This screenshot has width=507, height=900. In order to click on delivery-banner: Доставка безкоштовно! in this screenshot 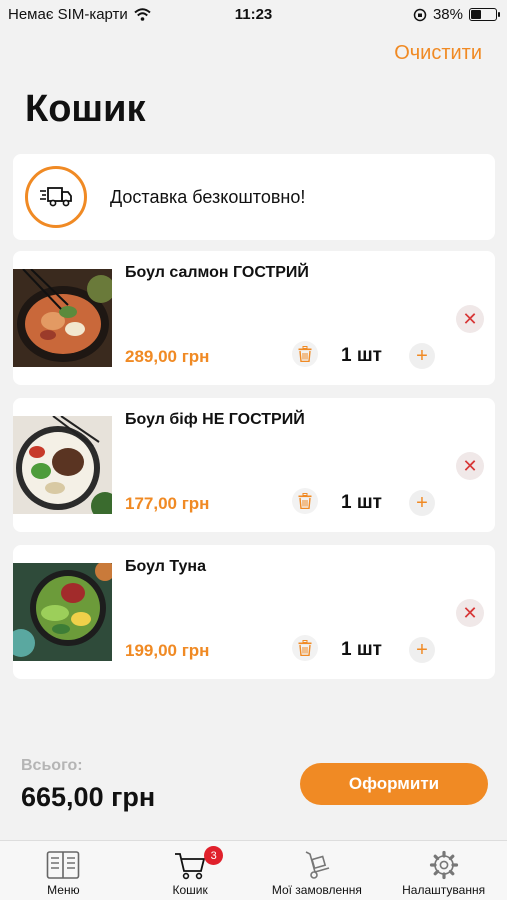, I will do `click(254, 197)`.